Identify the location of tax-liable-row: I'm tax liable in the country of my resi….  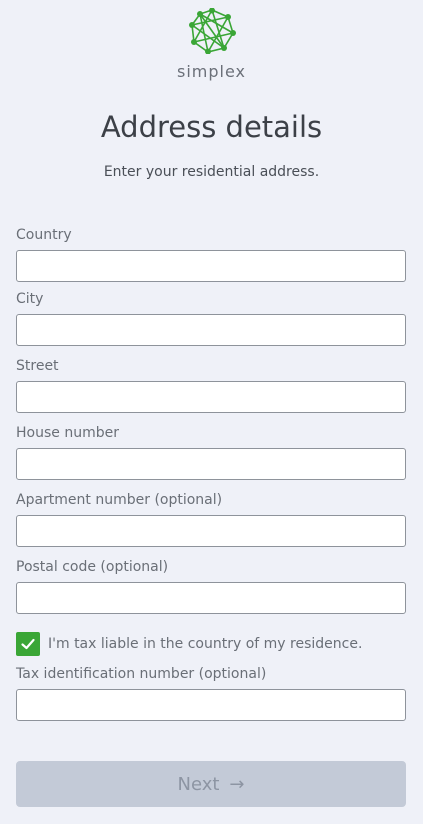
(211, 644).